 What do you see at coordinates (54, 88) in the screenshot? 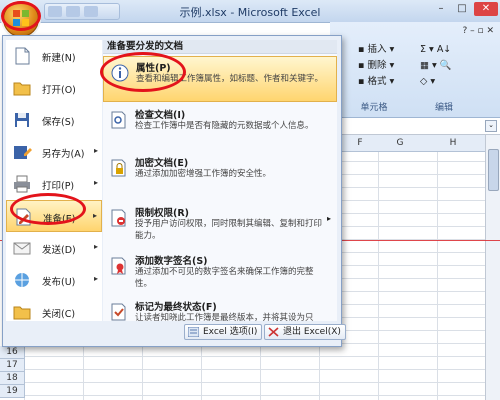
I see `menu-item-open: 打开(O)` at bounding box center [54, 88].